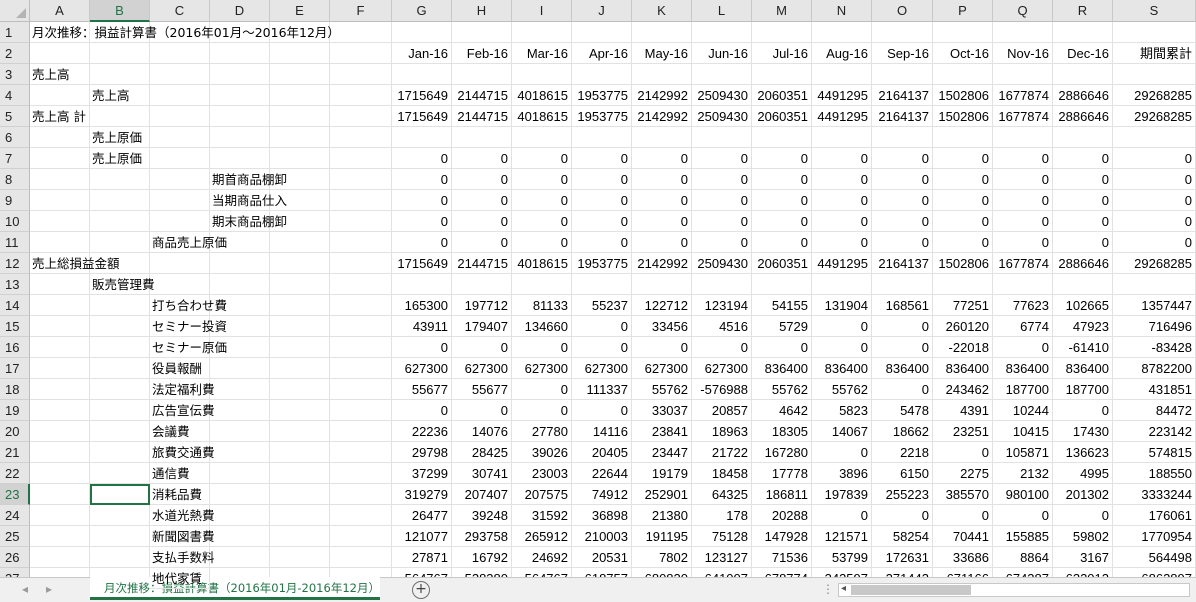  What do you see at coordinates (240, 137) in the screenshot?
I see `cell-d6` at bounding box center [240, 137].